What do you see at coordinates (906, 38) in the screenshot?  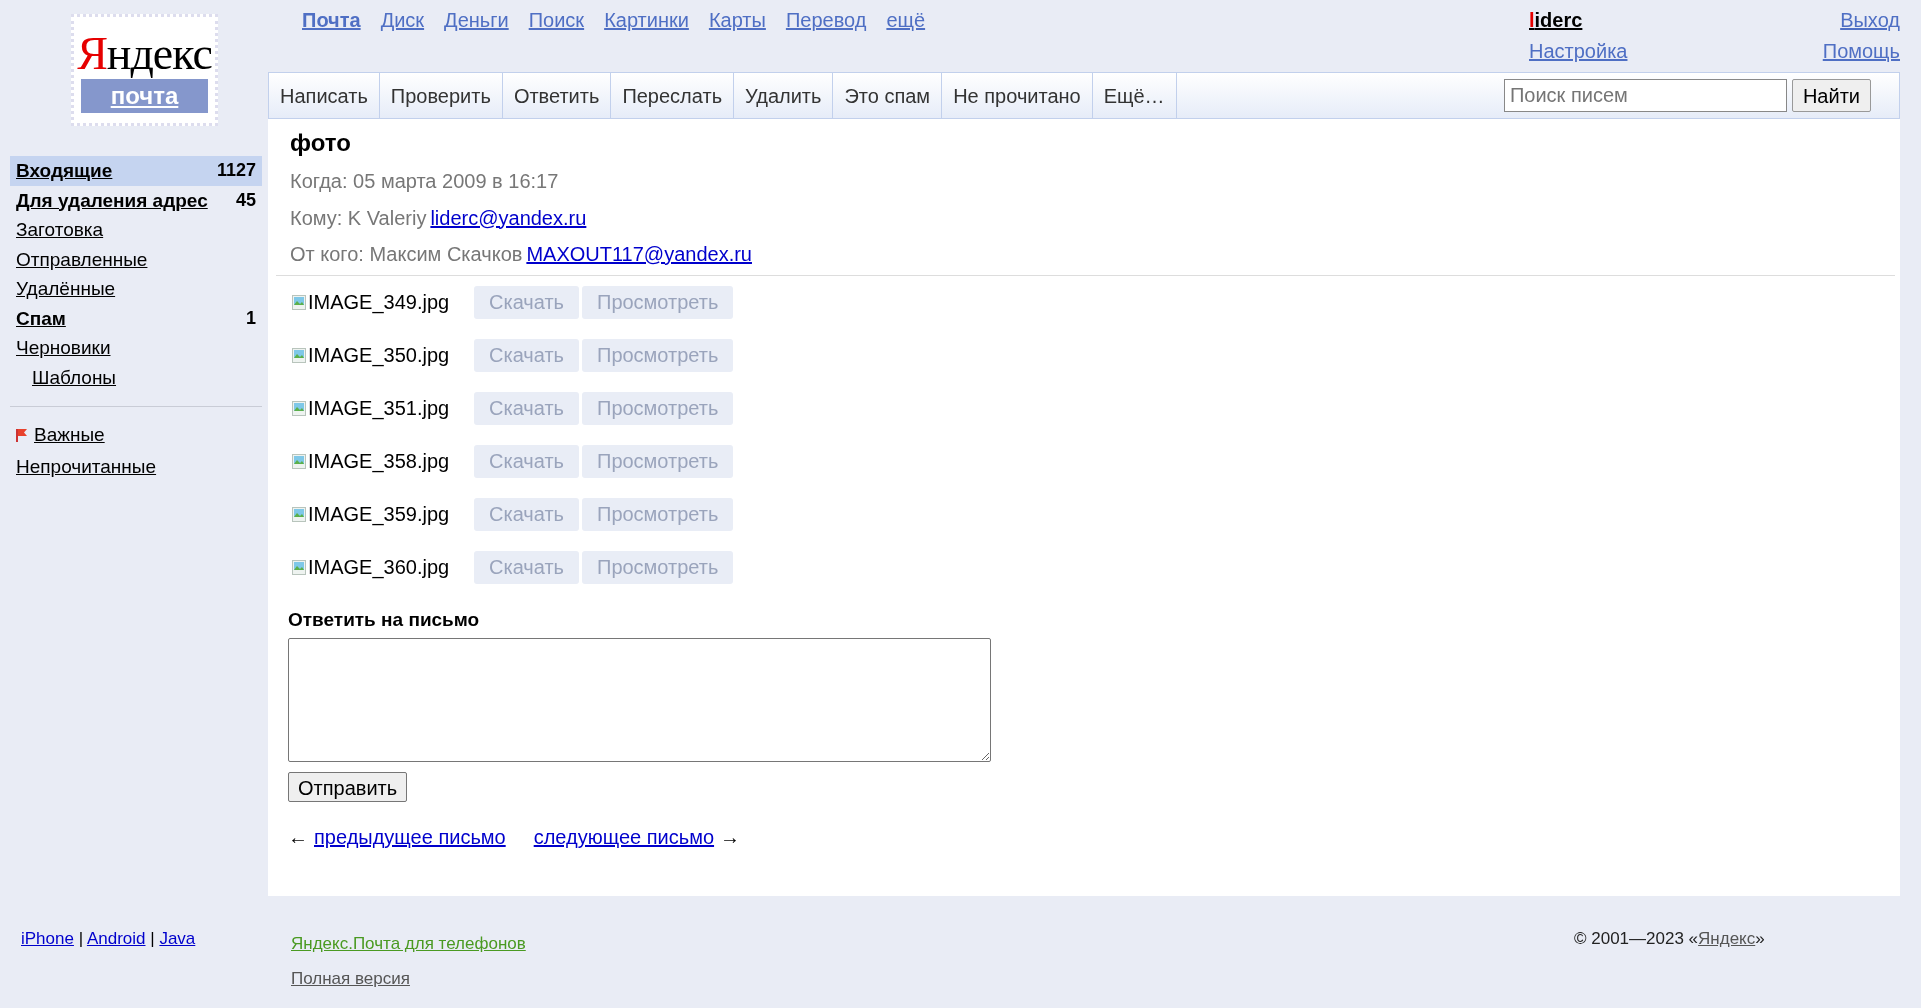 I see `nav-link: ещё` at bounding box center [906, 38].